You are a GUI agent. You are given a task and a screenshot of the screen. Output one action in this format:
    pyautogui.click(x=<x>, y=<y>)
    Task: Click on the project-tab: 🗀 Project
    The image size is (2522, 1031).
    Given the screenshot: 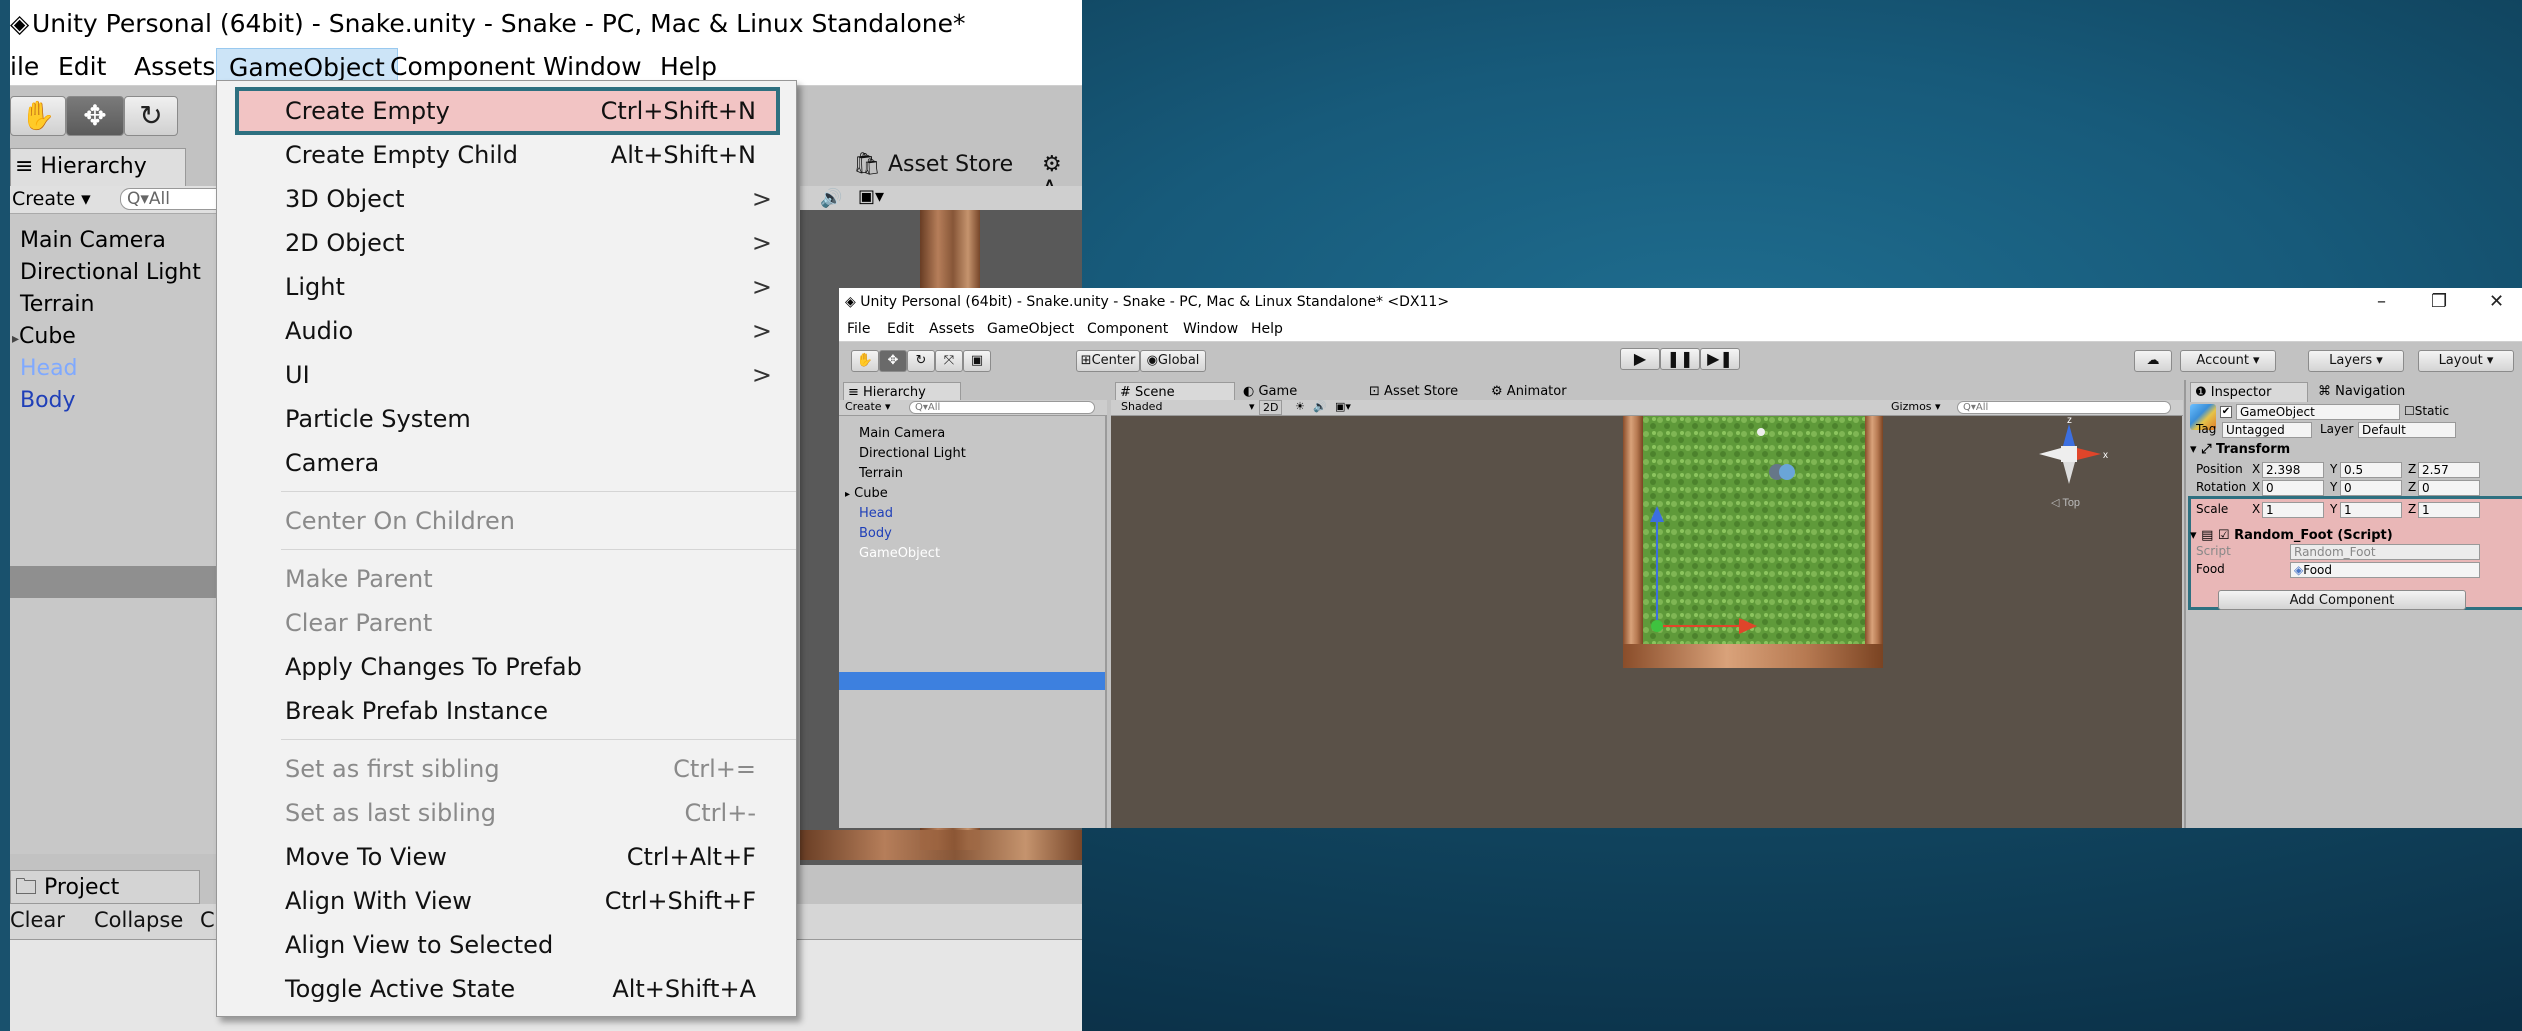 What is the action you would take?
    pyautogui.click(x=105, y=887)
    